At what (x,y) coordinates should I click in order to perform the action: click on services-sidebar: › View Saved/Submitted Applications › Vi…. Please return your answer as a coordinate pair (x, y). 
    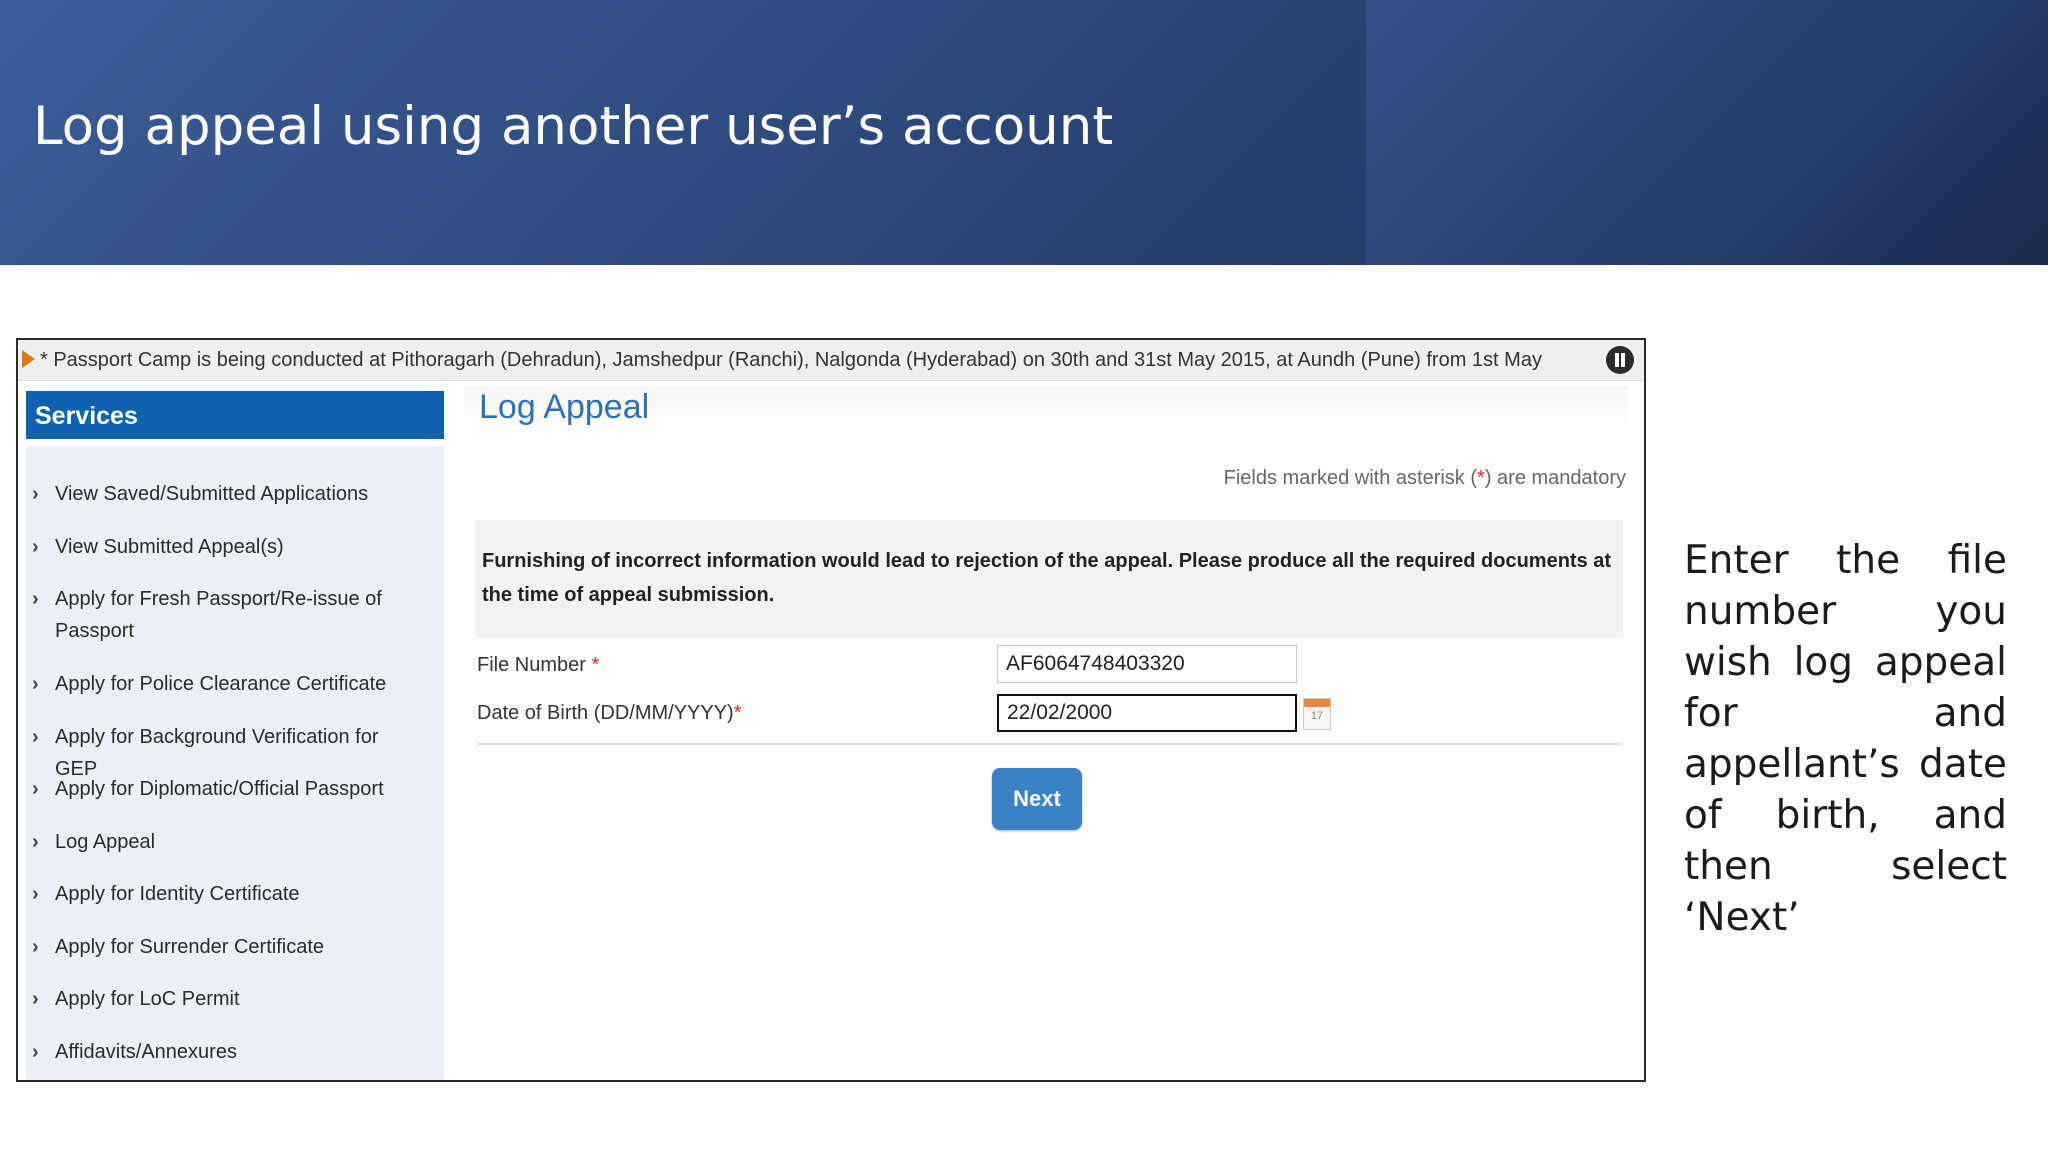
    Looking at the image, I should click on (235, 763).